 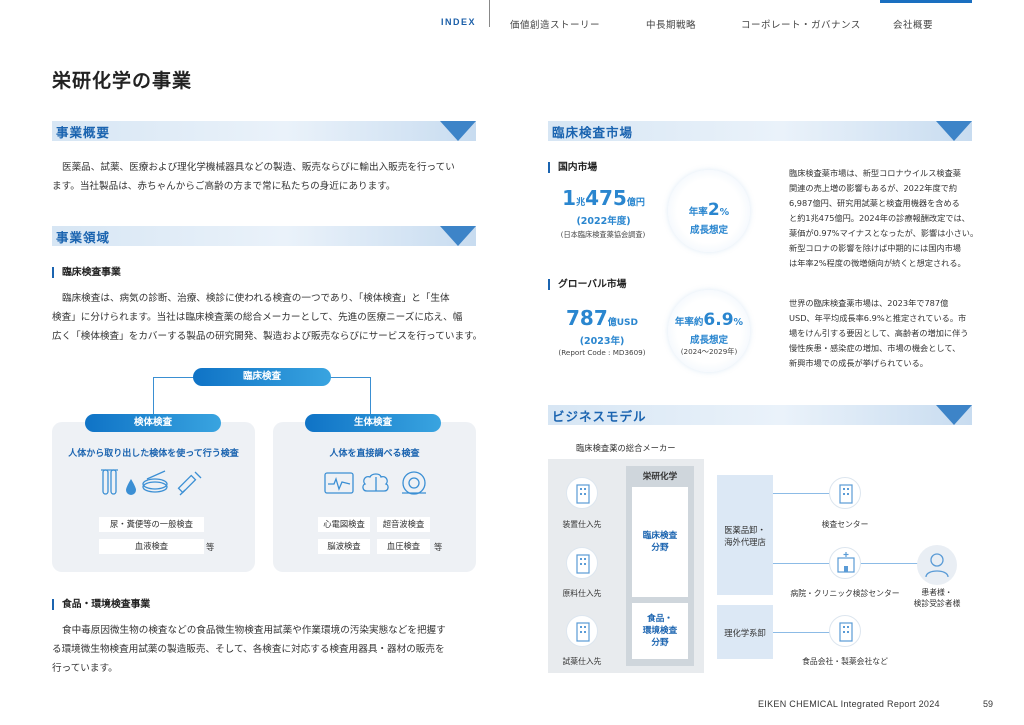 I want to click on ct-scanner-icon, so click(x=414, y=483).